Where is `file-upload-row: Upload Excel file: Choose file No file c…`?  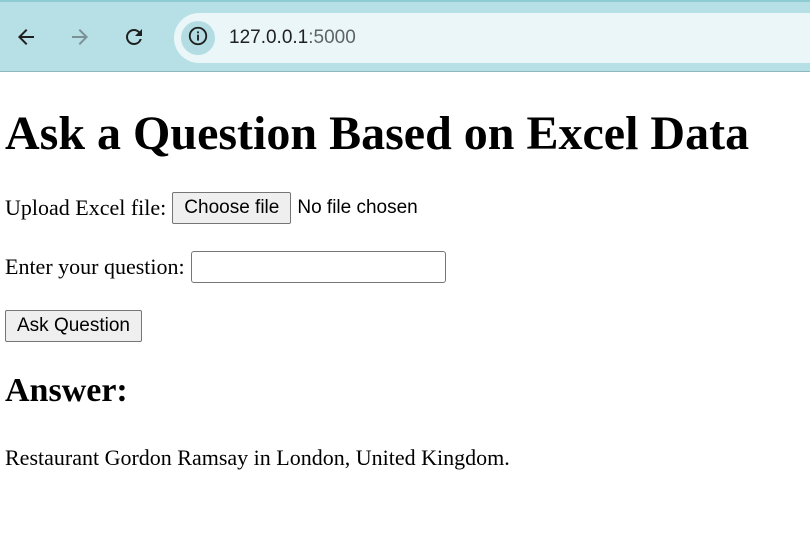 file-upload-row: Upload Excel file: Choose file No file c… is located at coordinates (211, 208).